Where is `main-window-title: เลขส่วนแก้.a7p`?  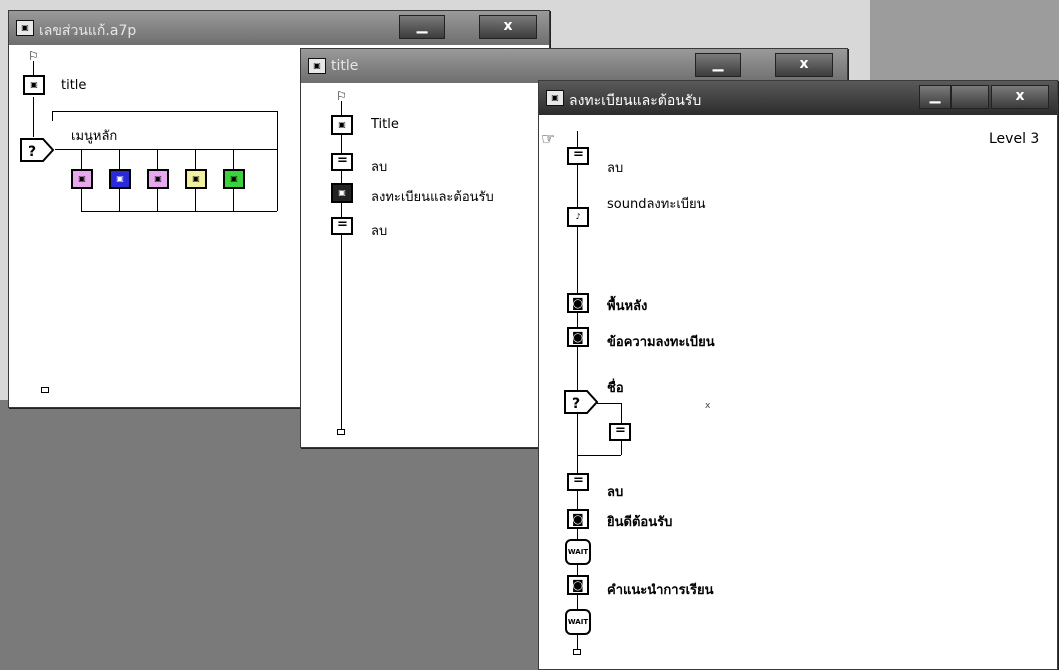
main-window-title: เลขส่วนแก้.a7p is located at coordinates (88, 31).